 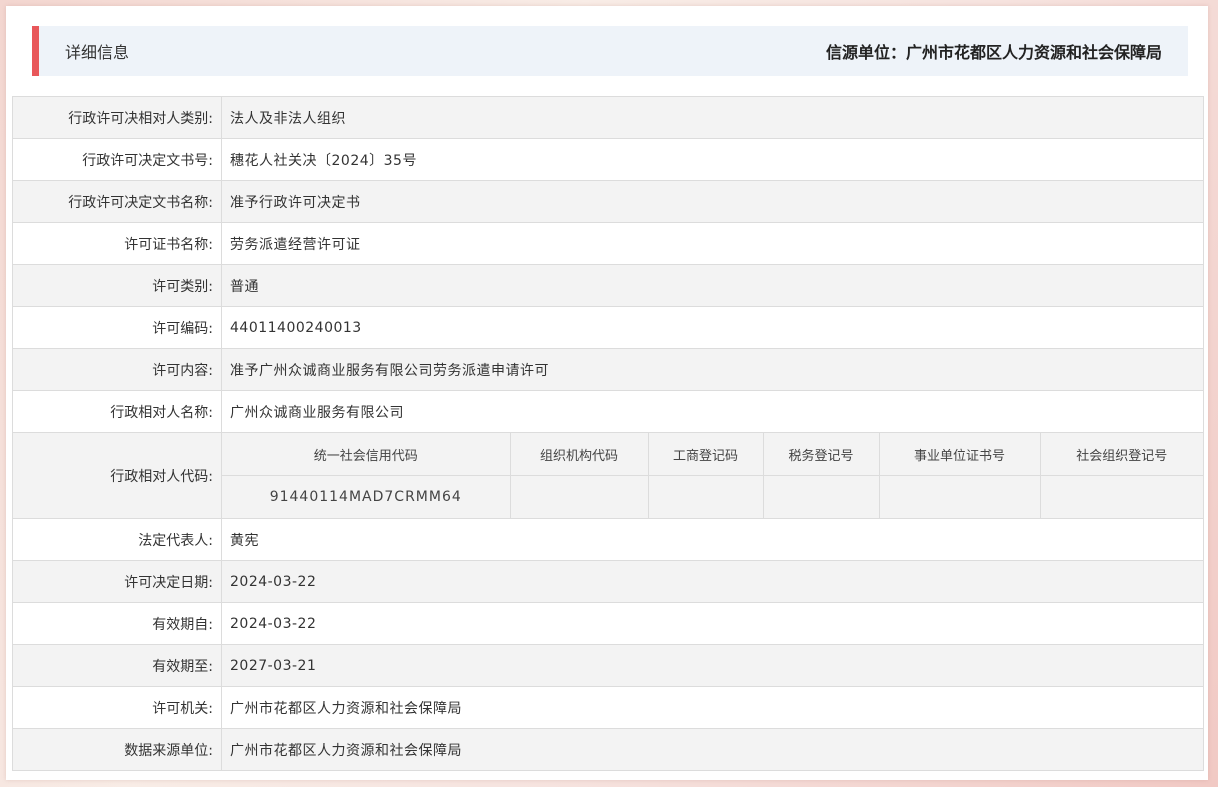 What do you see at coordinates (35, 51) in the screenshot?
I see `header-accent-bar` at bounding box center [35, 51].